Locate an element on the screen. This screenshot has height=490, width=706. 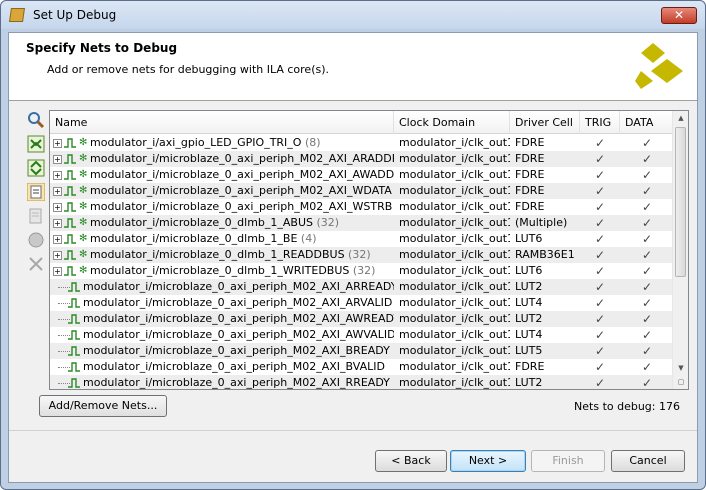
net-name-cell: + ✻ modulator_i/microblaze_0_dlmb_1_BE (4) is located at coordinates (222, 239).